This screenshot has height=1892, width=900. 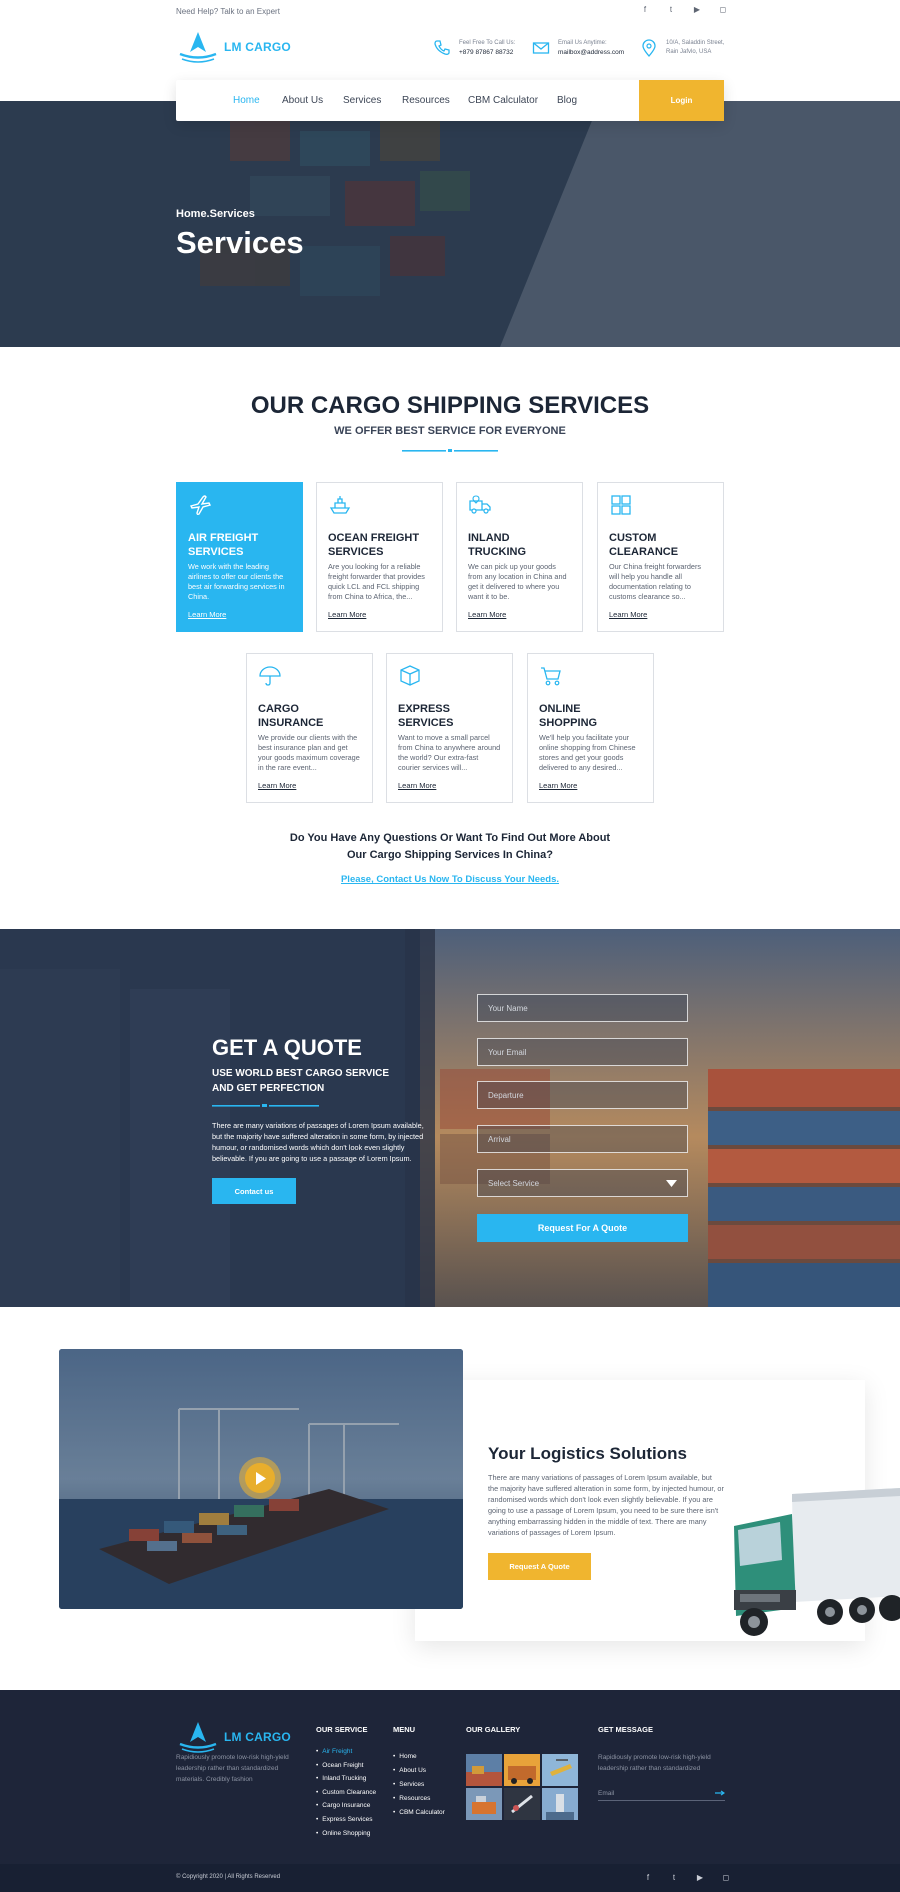 I want to click on call-number: +879 87867 88732, so click(x=486, y=52).